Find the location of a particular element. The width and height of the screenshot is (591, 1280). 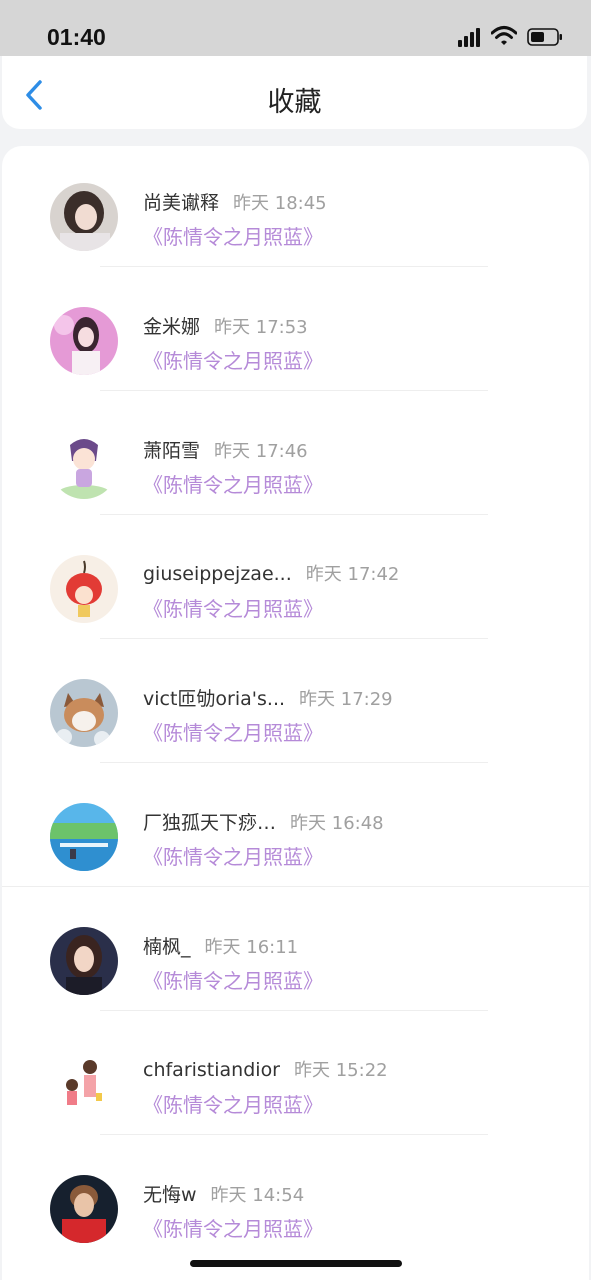

timestamp: 昨天 16:11 is located at coordinates (251, 947).